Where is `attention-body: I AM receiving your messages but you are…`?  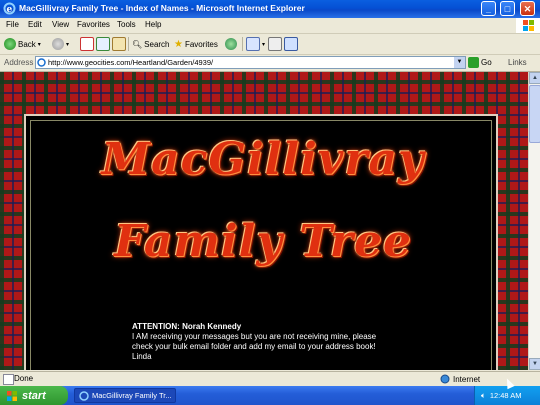
attention-body: I AM receiving your messages but you are… is located at coordinates (254, 341).